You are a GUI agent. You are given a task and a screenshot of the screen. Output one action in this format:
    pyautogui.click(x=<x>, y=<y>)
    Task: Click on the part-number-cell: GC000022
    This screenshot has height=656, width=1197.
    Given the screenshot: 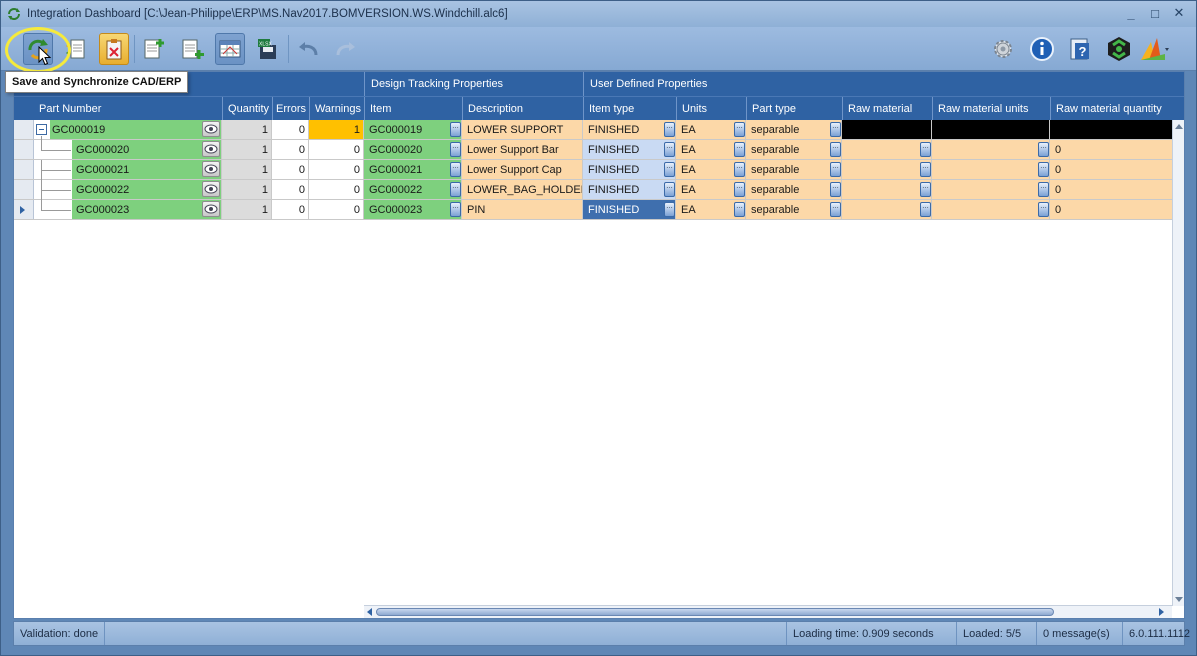 What is the action you would take?
    pyautogui.click(x=147, y=189)
    